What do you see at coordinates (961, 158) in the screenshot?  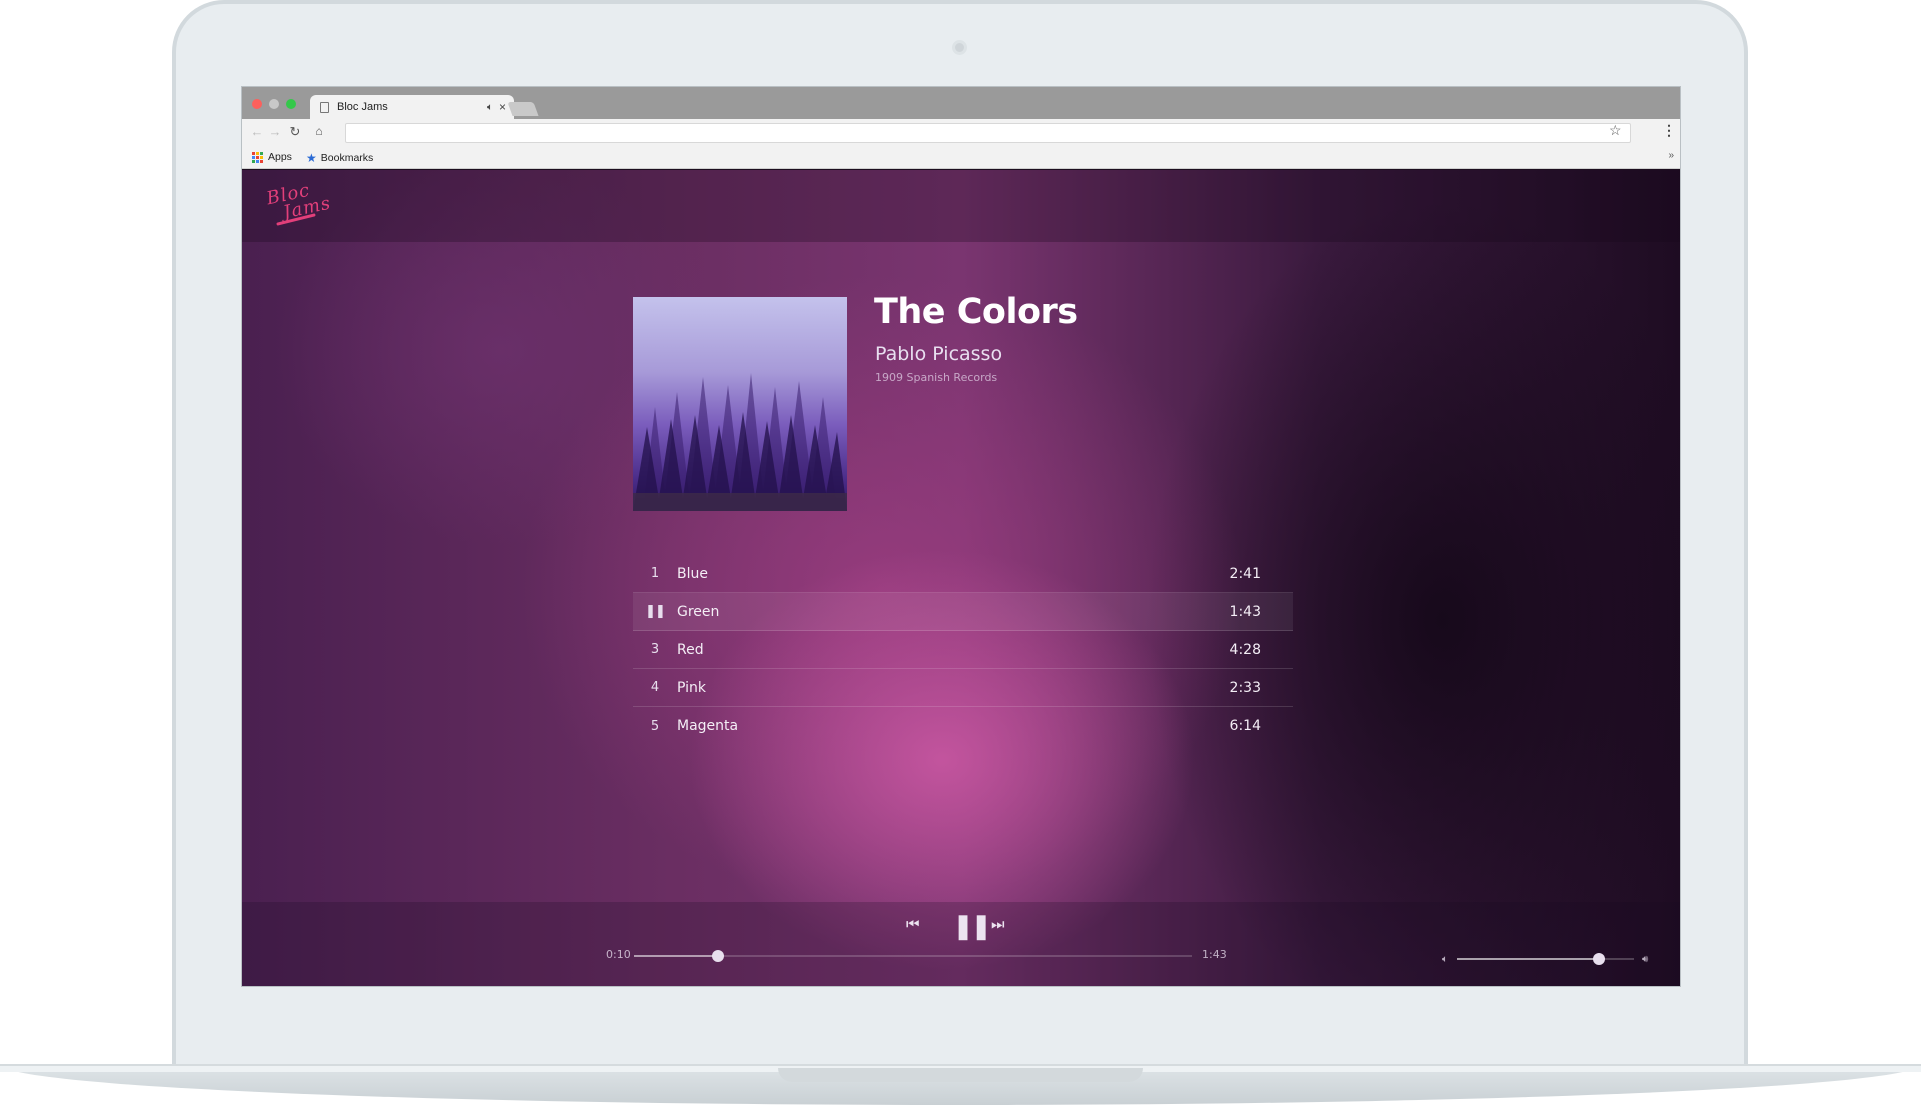 I see `bookmarks-bar: Apps ★ Bookmarks »` at bounding box center [961, 158].